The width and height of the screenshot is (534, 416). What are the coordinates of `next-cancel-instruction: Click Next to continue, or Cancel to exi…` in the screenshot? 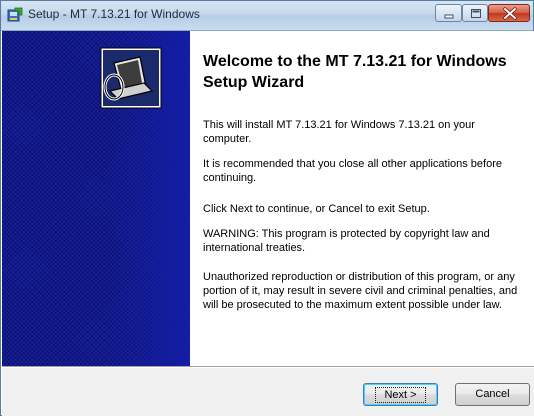 It's located at (316, 209).